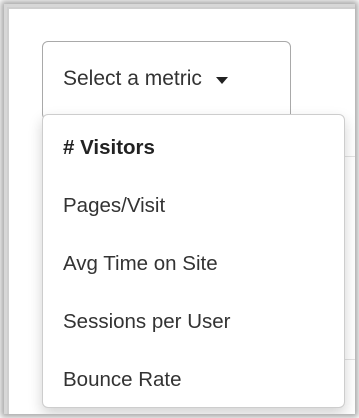  What do you see at coordinates (193, 322) in the screenshot?
I see `menu-item-sessions-per-user: Sessions per User` at bounding box center [193, 322].